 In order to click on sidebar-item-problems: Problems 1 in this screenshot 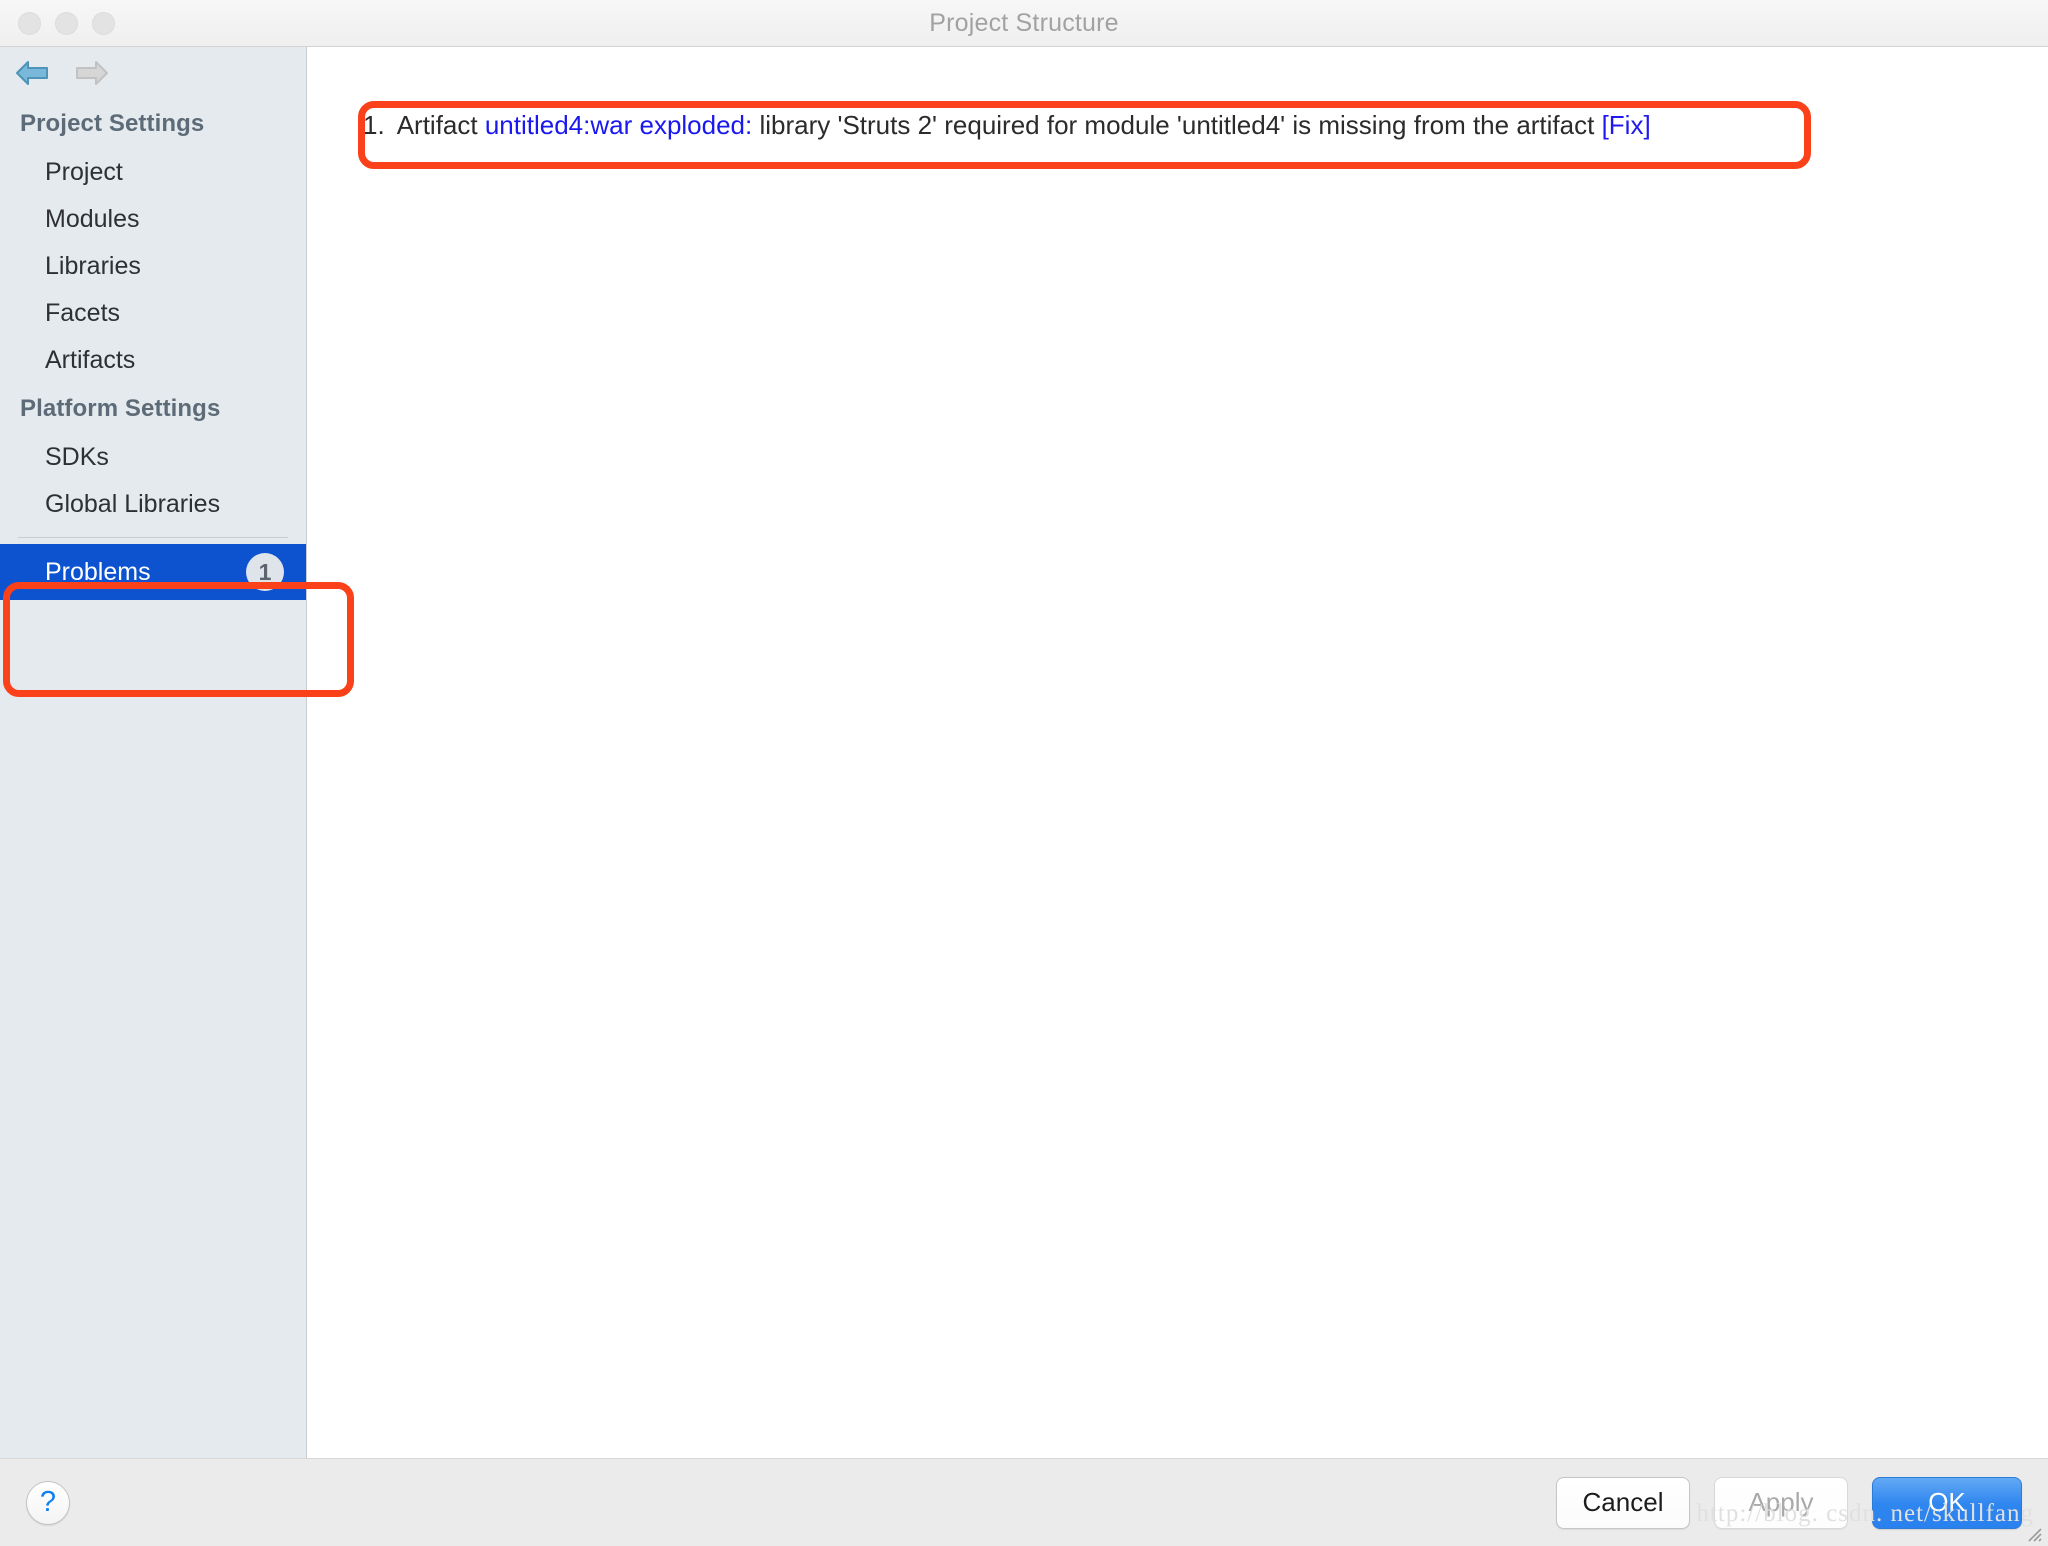, I will do `click(153, 572)`.